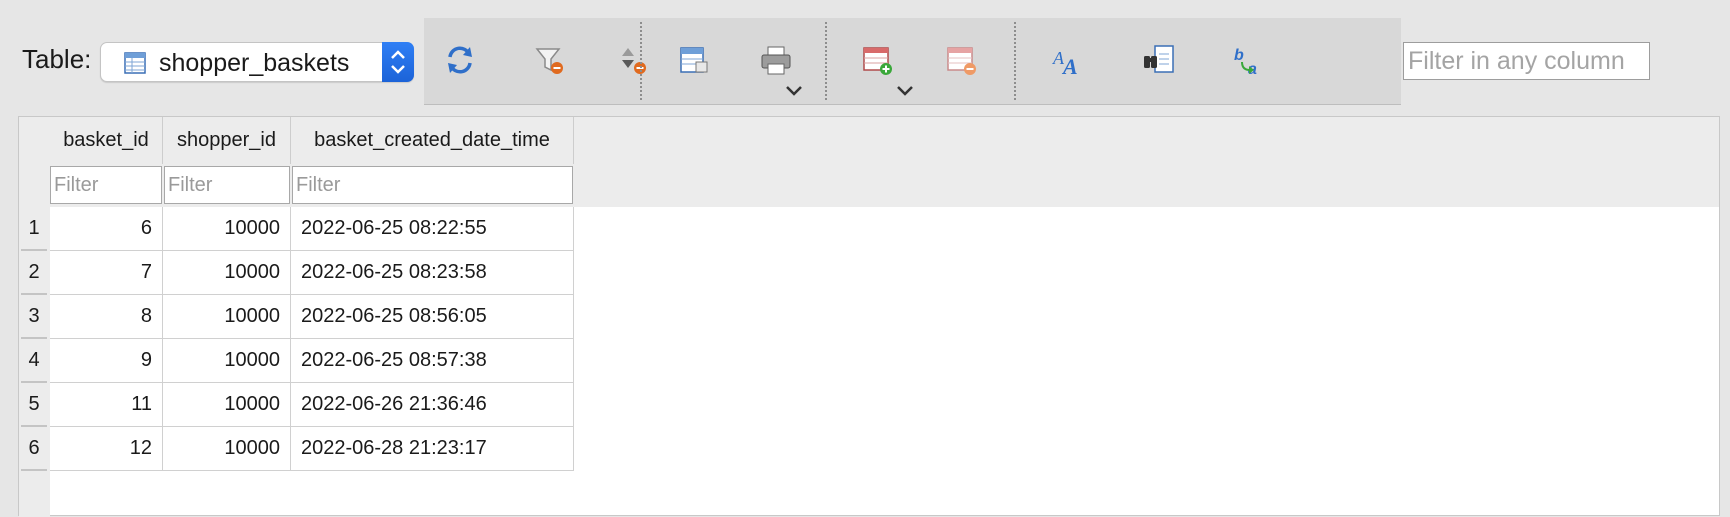 The image size is (1730, 517). Describe the element at coordinates (432, 140) in the screenshot. I see `column-header-basket-created-date-time: basket_created_date_time` at that location.